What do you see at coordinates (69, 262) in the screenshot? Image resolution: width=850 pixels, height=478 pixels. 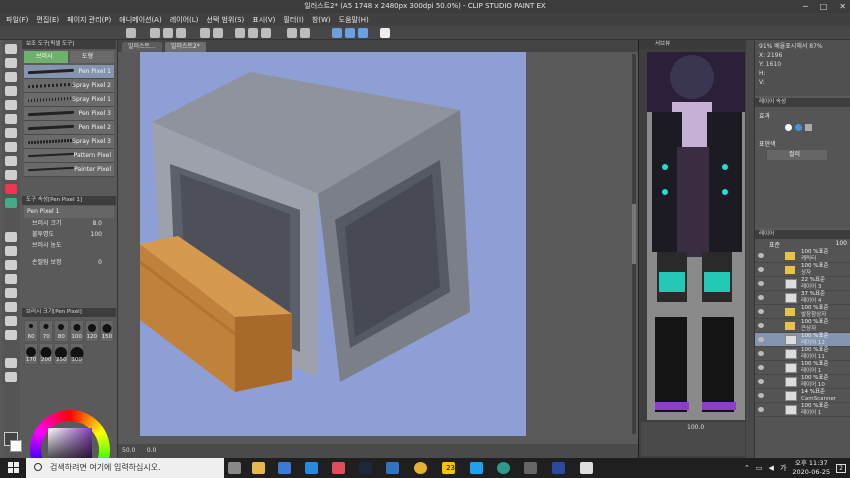 I see `prop-stabilization: 손떨림 보정 0` at bounding box center [69, 262].